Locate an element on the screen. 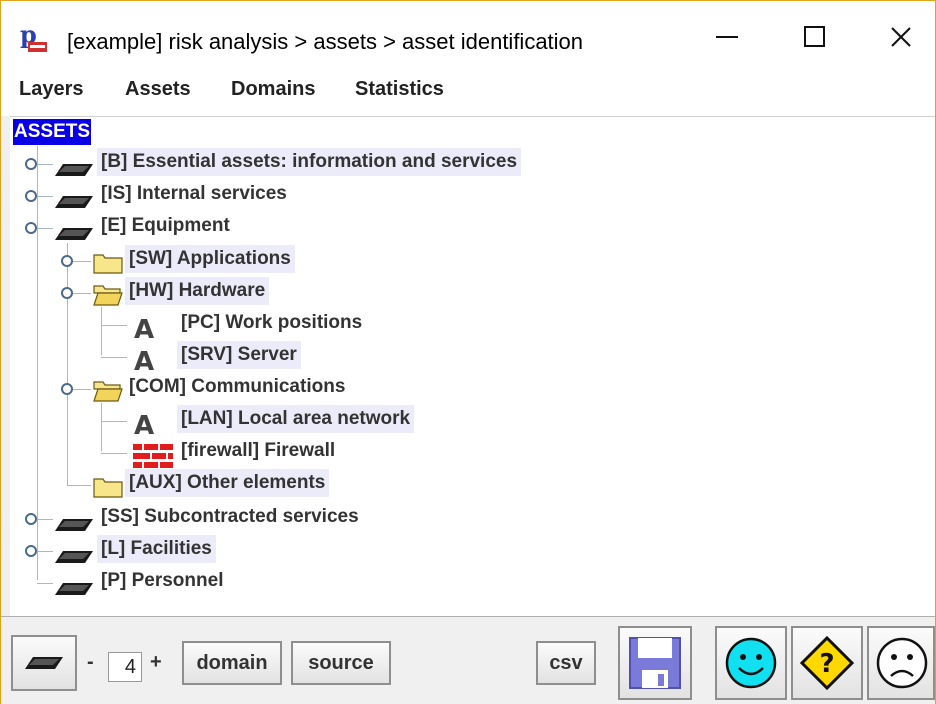 This screenshot has height=704, width=936. csv-button: csv is located at coordinates (566, 663).